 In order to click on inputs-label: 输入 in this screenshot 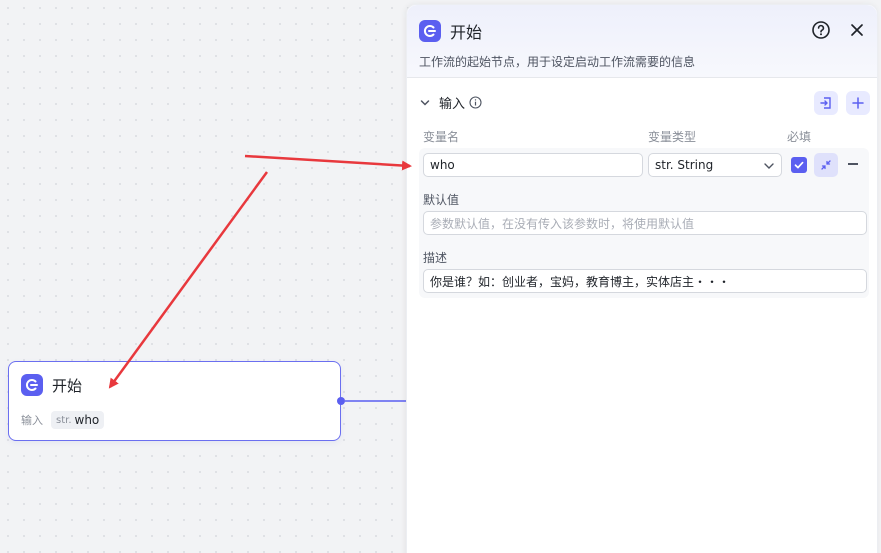, I will do `click(32, 420)`.